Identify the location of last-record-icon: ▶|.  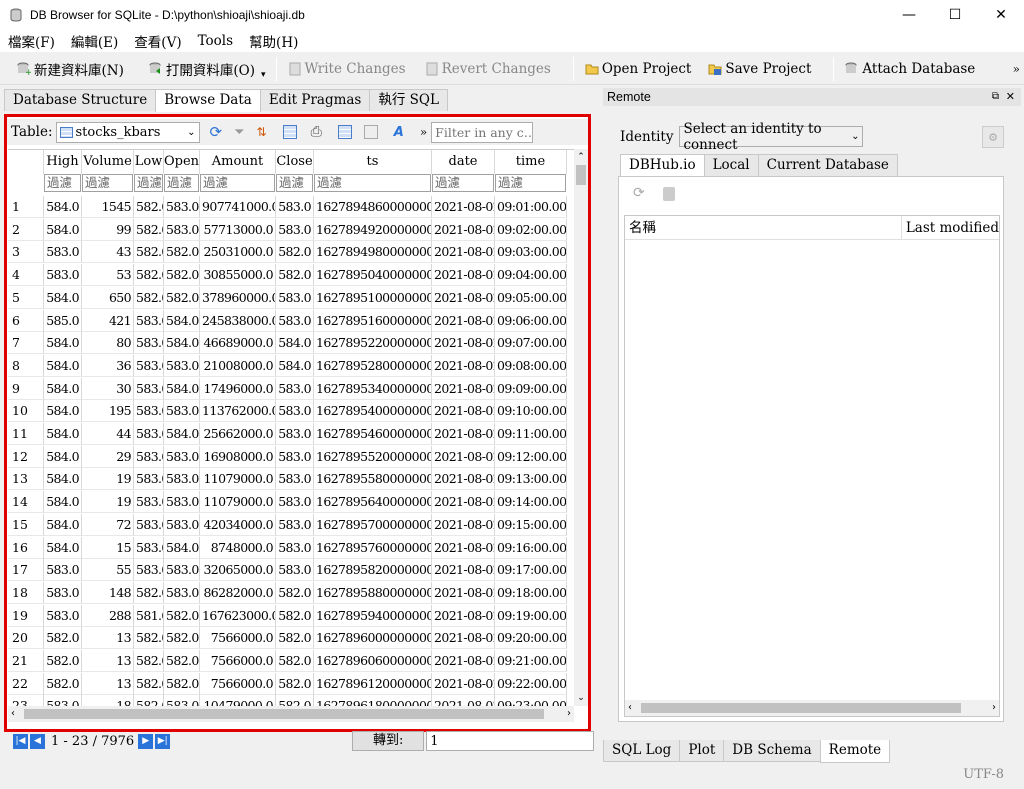
(163, 741).